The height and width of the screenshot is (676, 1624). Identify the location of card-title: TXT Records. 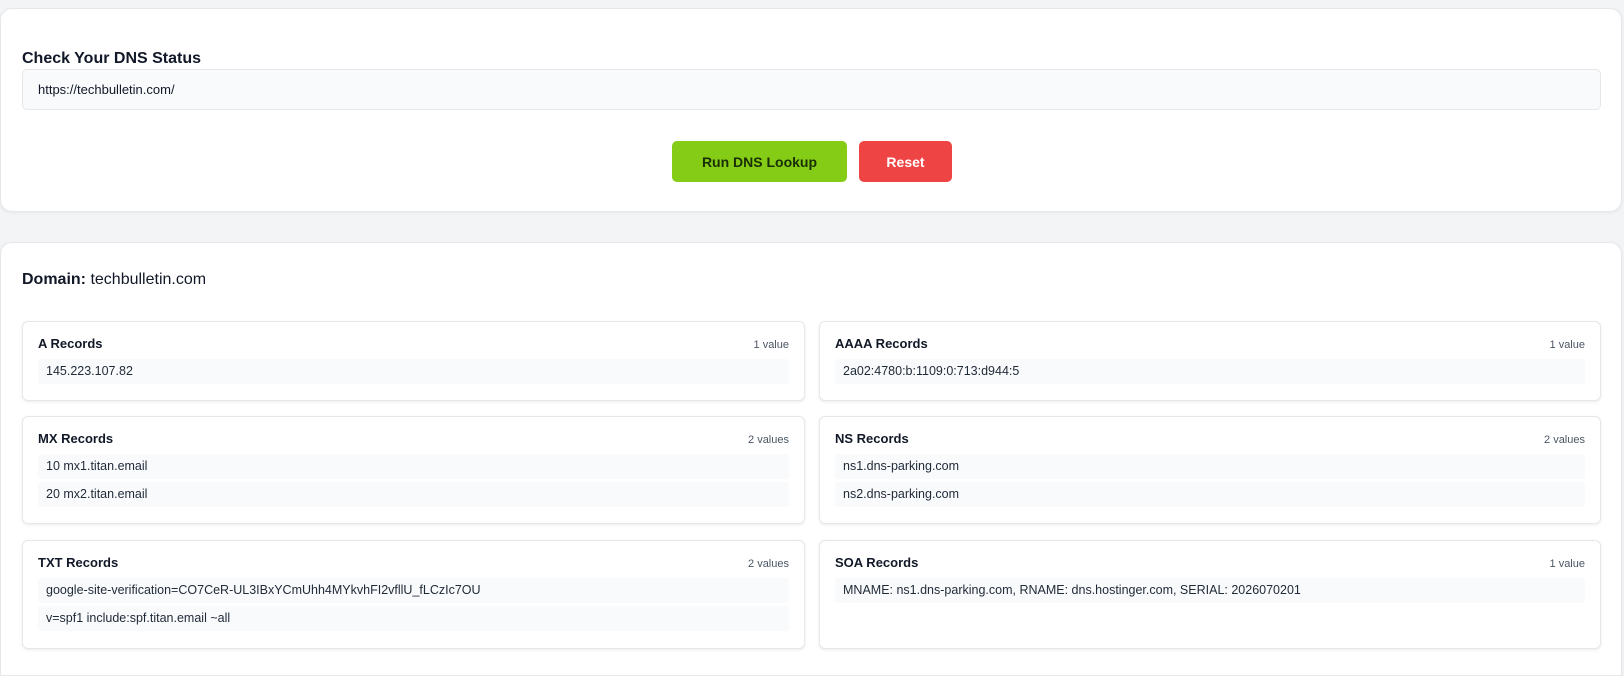
(78, 562).